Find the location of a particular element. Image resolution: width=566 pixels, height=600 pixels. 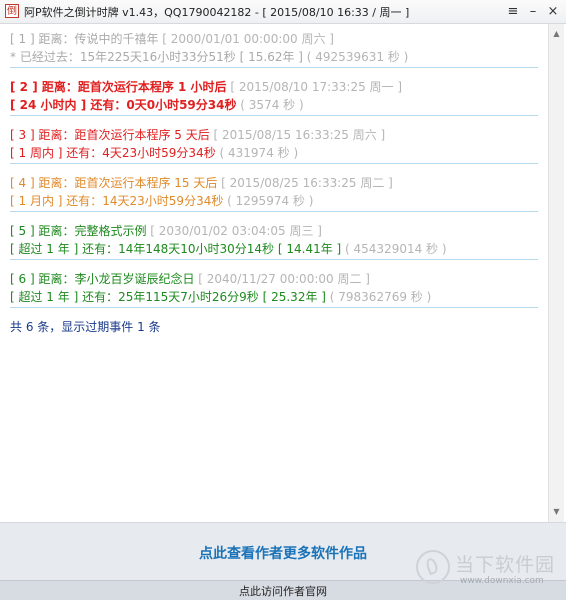

event-remaining-line: [ 24 小时内 ] 还有：0天0小时59分34秒 ( 3574 秒 ) is located at coordinates (274, 106).